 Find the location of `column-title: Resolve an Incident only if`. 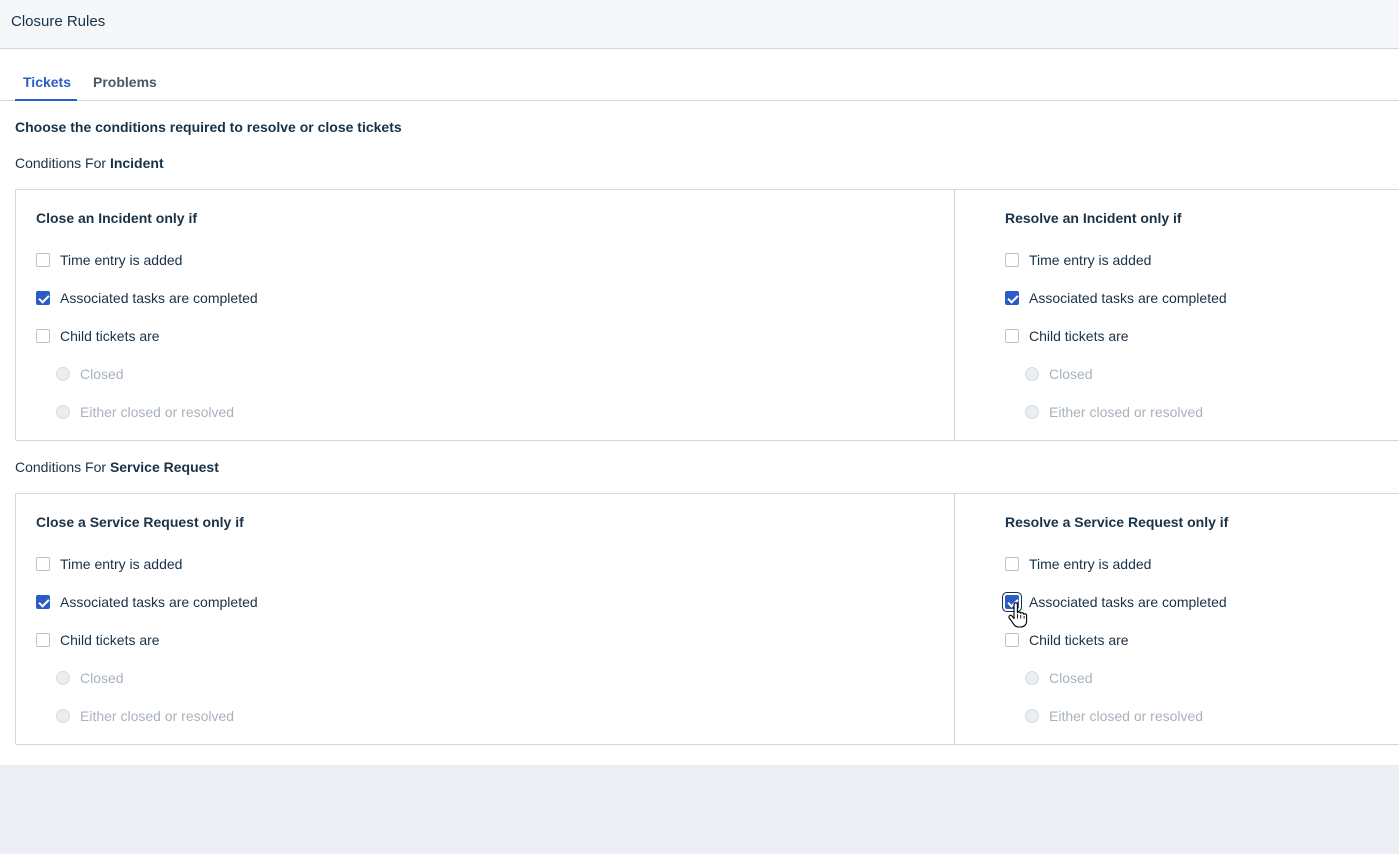

column-title: Resolve an Incident only if is located at coordinates (1093, 218).